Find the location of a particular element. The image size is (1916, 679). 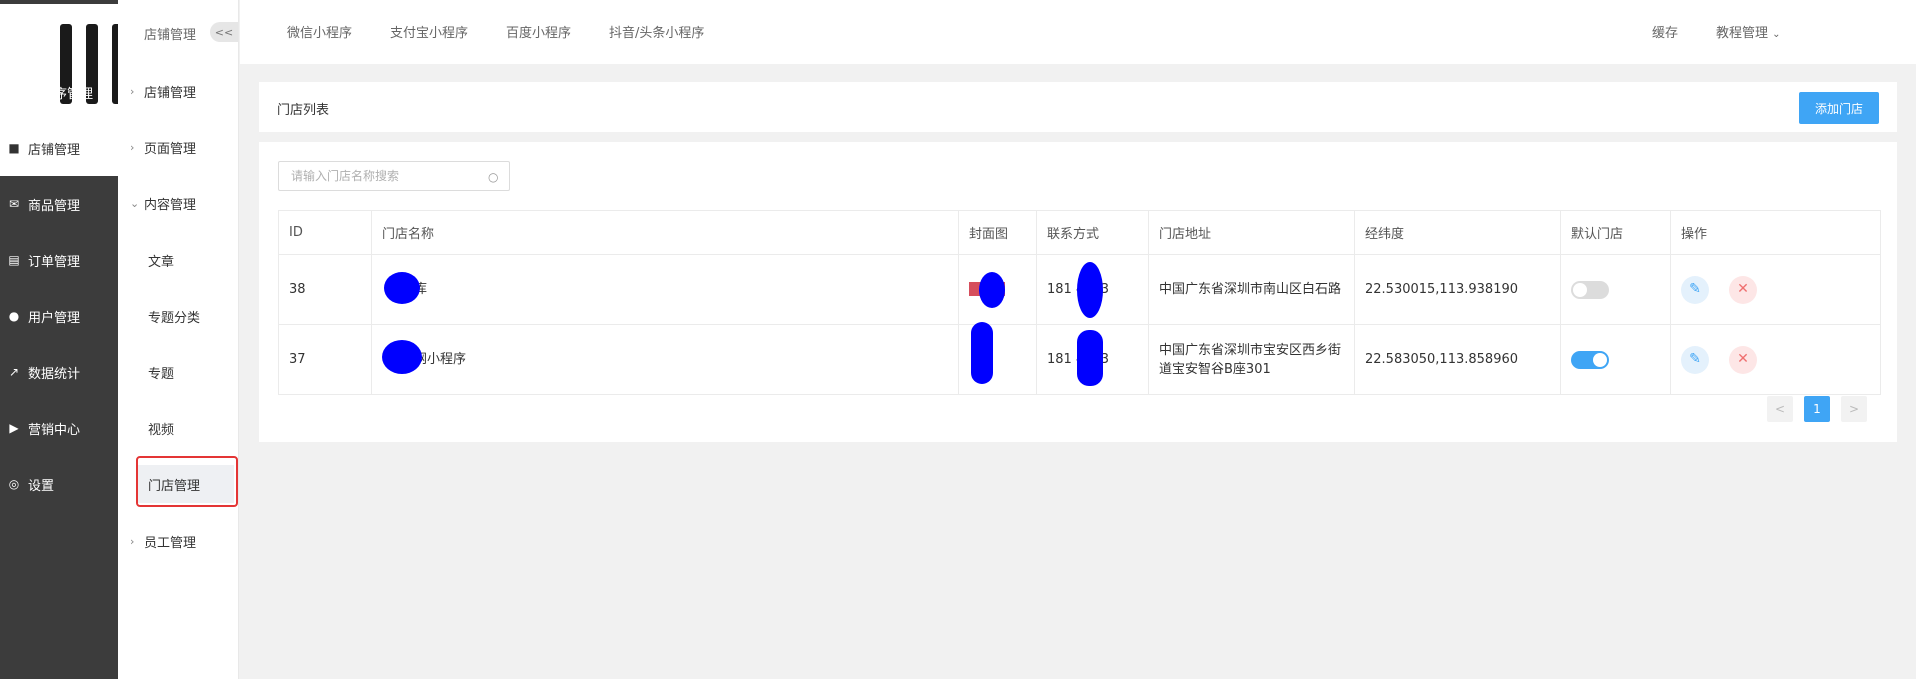

col-contact: 联系方式 is located at coordinates (1092, 232).